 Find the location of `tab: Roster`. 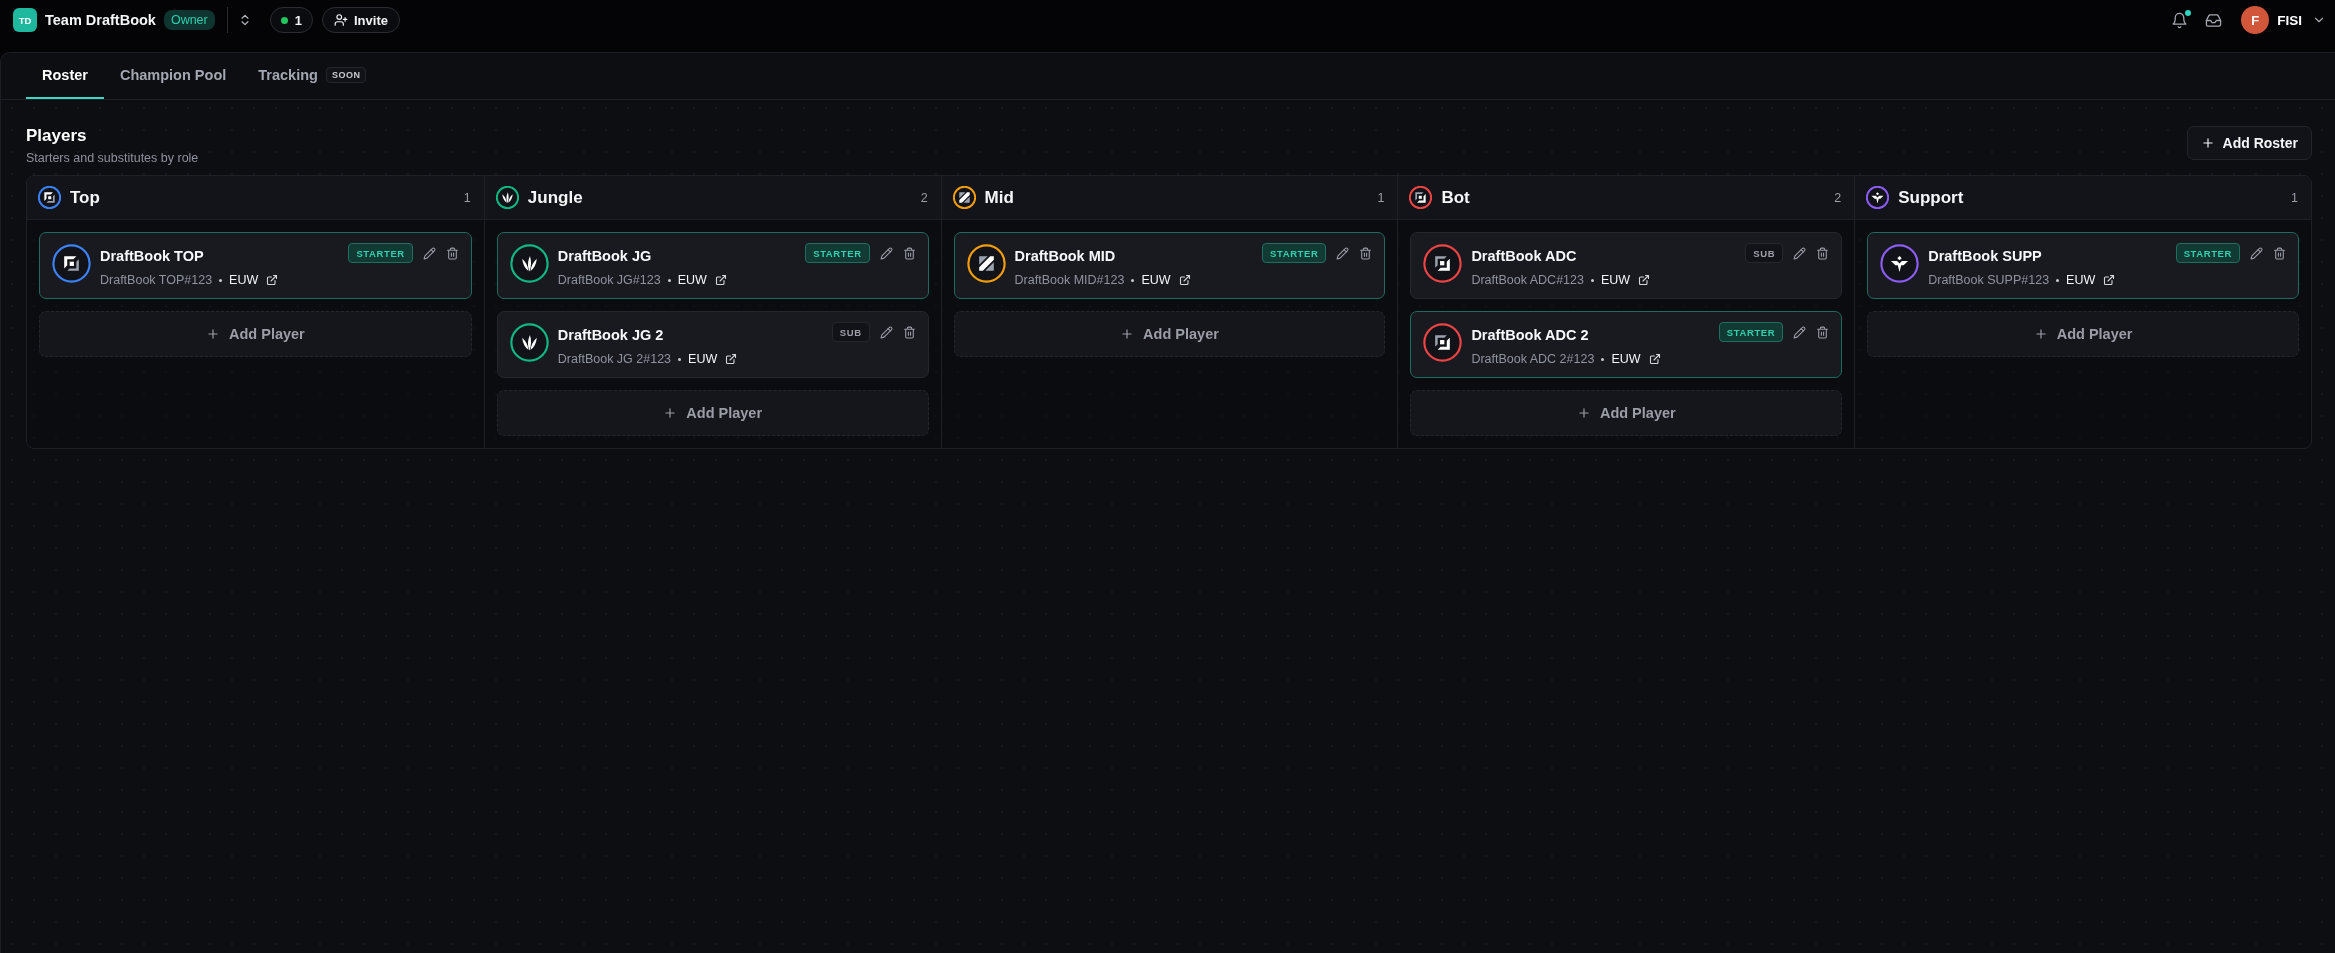

tab: Roster is located at coordinates (65, 76).